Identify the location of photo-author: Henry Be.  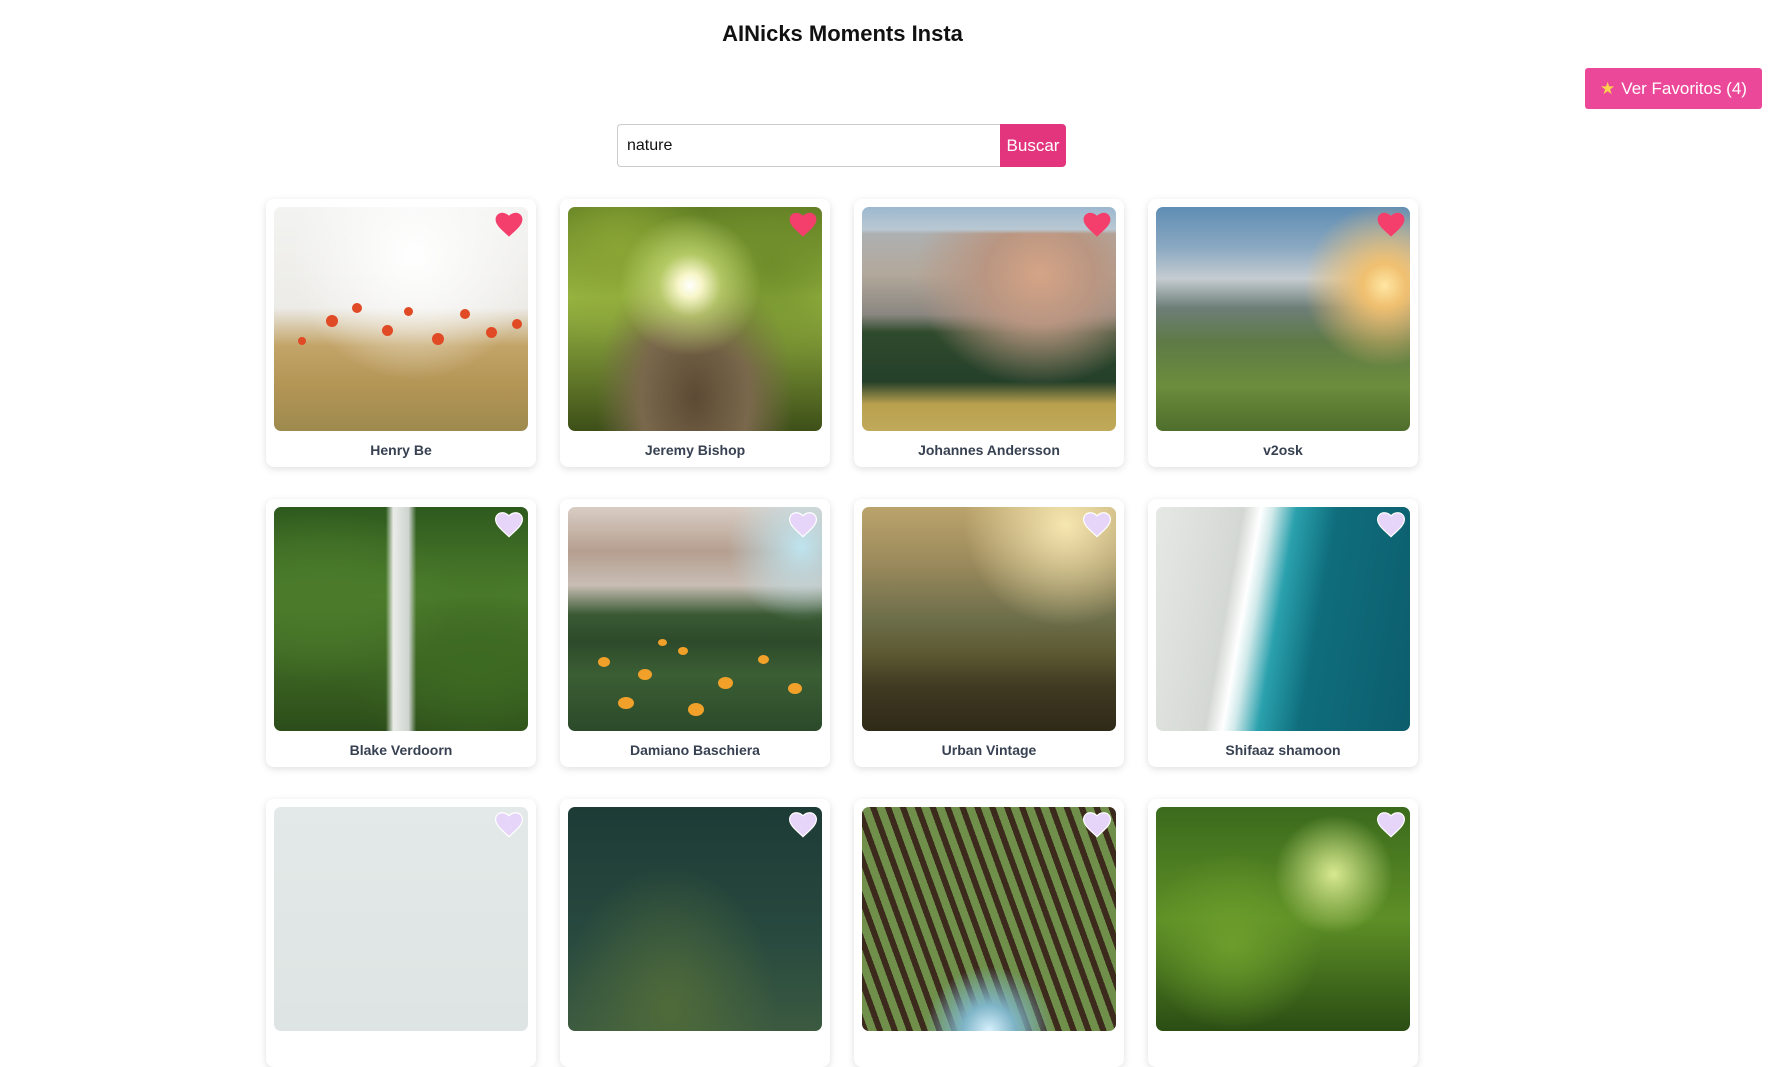
(401, 450).